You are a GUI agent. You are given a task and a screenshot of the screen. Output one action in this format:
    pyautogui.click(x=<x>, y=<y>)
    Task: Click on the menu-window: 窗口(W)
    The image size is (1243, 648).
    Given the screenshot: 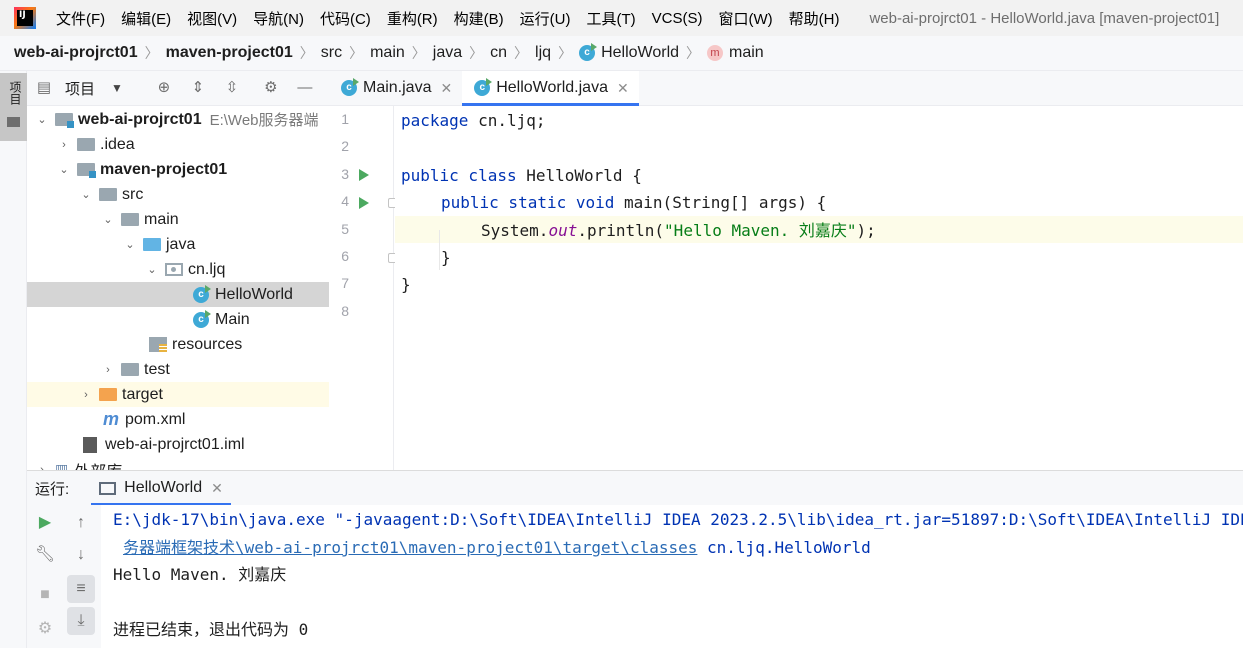 What is the action you would take?
    pyautogui.click(x=745, y=18)
    